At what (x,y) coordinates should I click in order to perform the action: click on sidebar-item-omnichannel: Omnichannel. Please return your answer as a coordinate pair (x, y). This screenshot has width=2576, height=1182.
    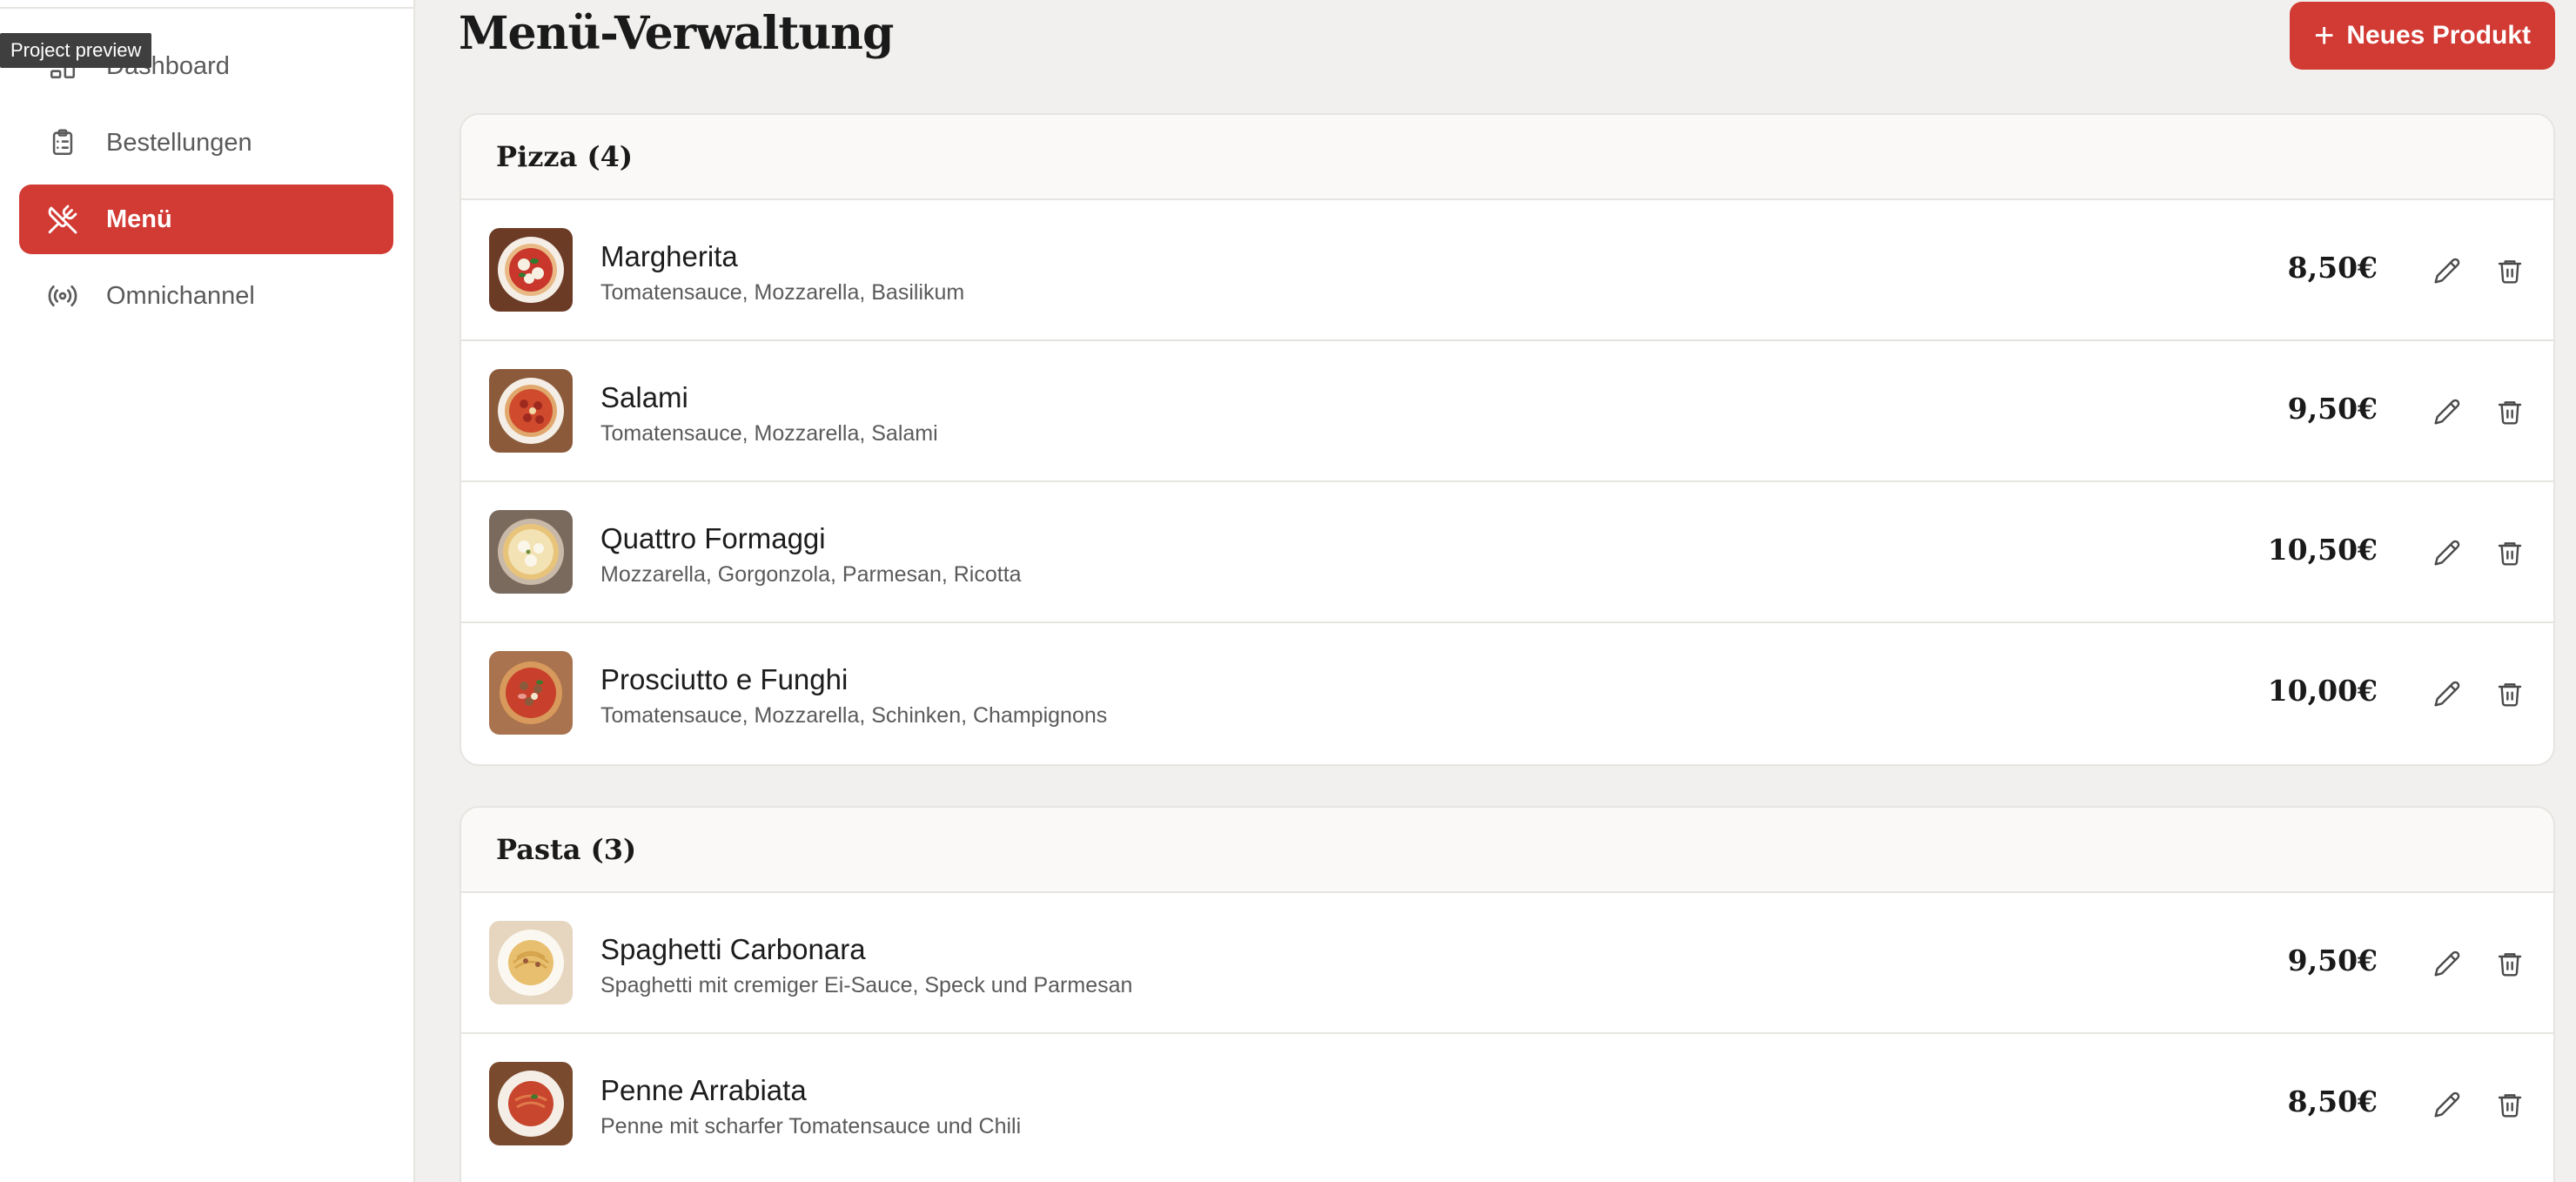
    Looking at the image, I should click on (206, 296).